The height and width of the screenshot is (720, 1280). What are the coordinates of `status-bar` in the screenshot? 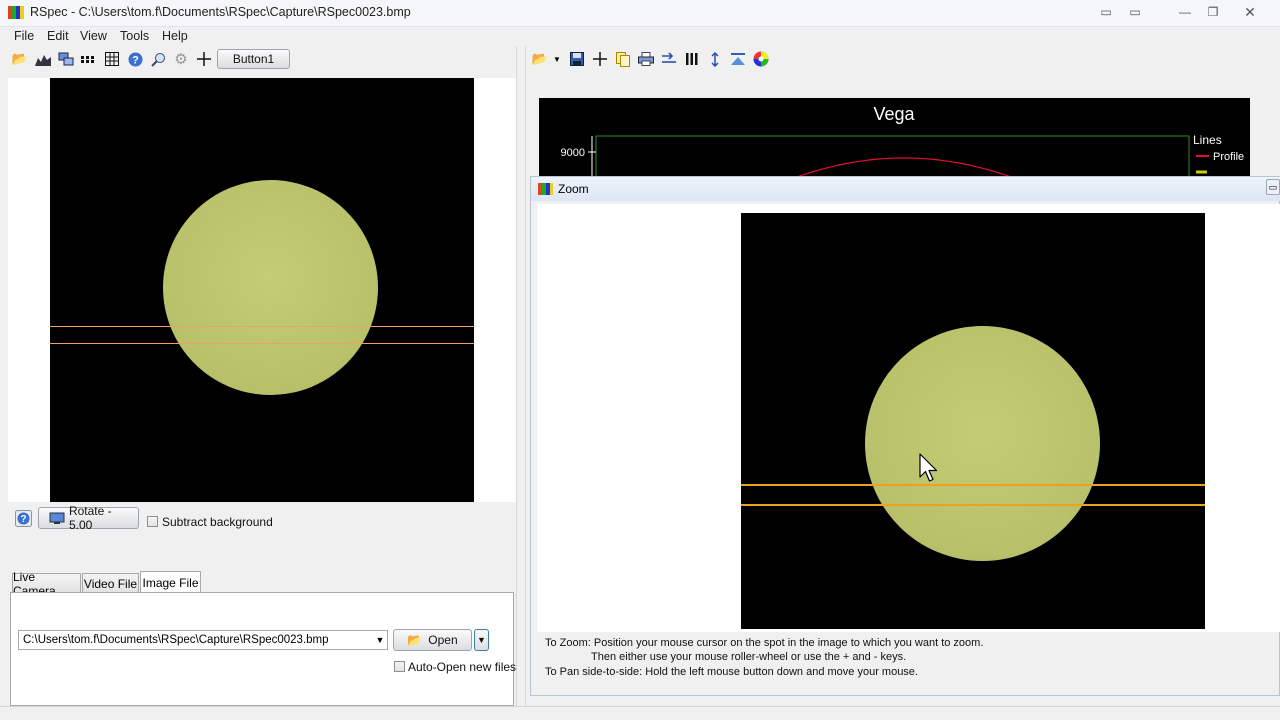 It's located at (640, 713).